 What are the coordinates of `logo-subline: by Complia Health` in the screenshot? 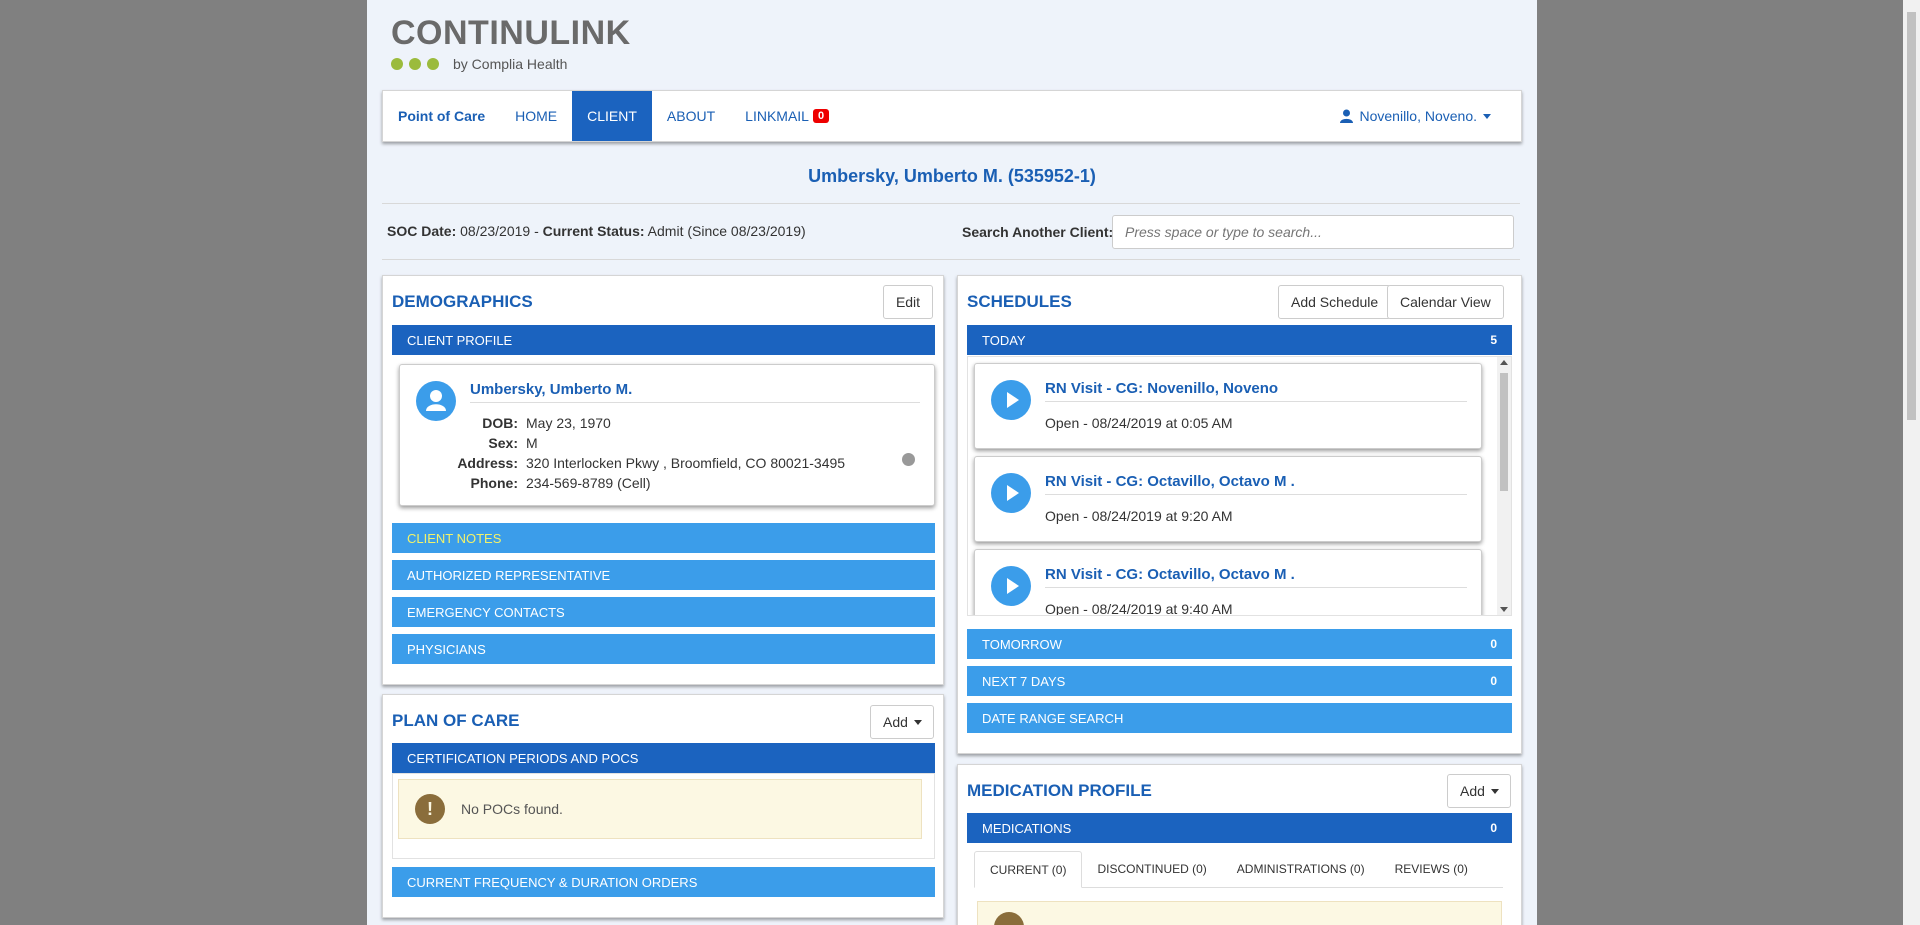 It's located at (511, 64).